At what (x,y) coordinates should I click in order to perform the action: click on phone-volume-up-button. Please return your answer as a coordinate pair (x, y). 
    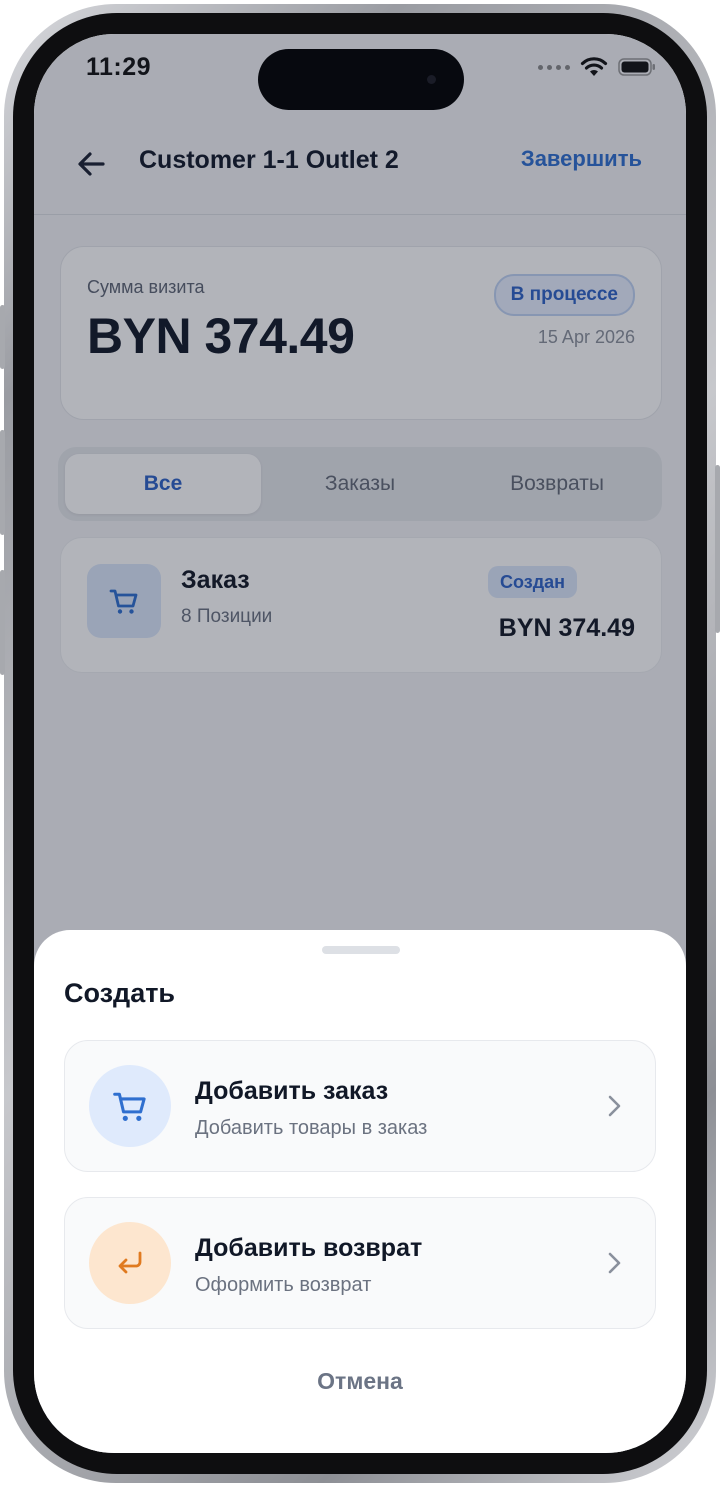
    Looking at the image, I should click on (2, 482).